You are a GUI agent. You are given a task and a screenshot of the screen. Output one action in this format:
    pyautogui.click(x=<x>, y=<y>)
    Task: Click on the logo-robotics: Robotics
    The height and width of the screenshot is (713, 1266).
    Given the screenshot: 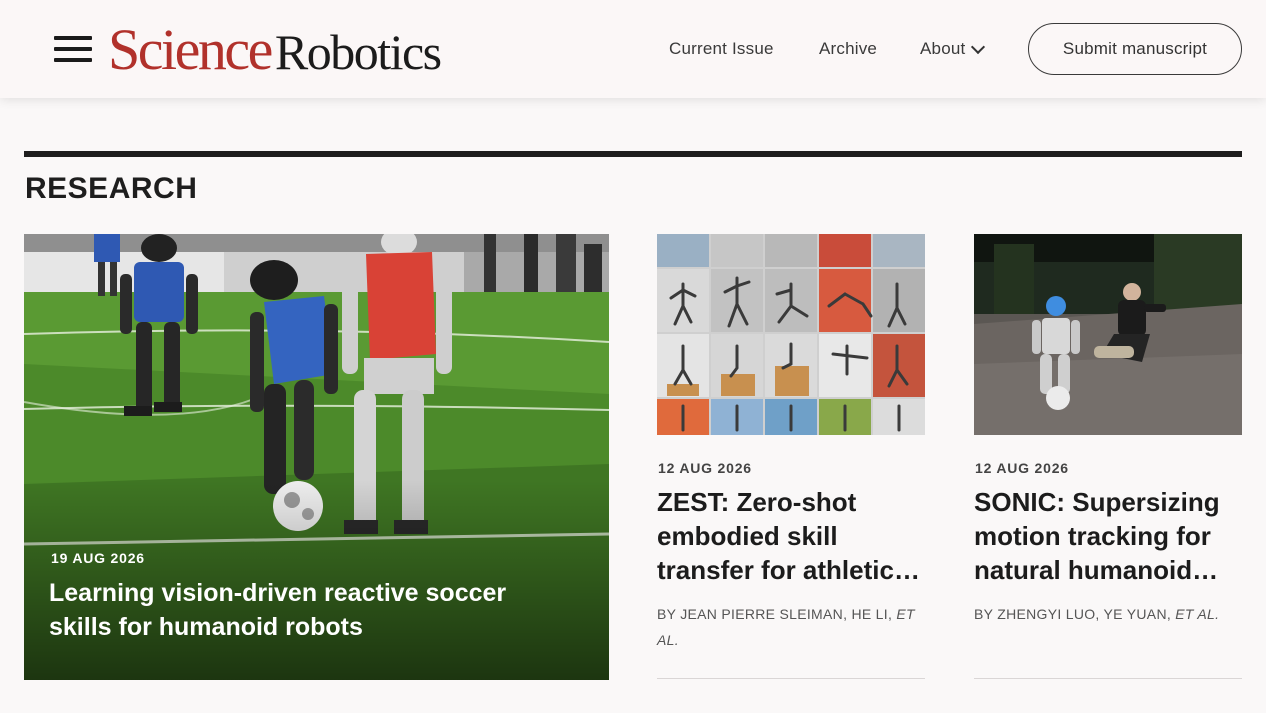 What is the action you would take?
    pyautogui.click(x=358, y=52)
    